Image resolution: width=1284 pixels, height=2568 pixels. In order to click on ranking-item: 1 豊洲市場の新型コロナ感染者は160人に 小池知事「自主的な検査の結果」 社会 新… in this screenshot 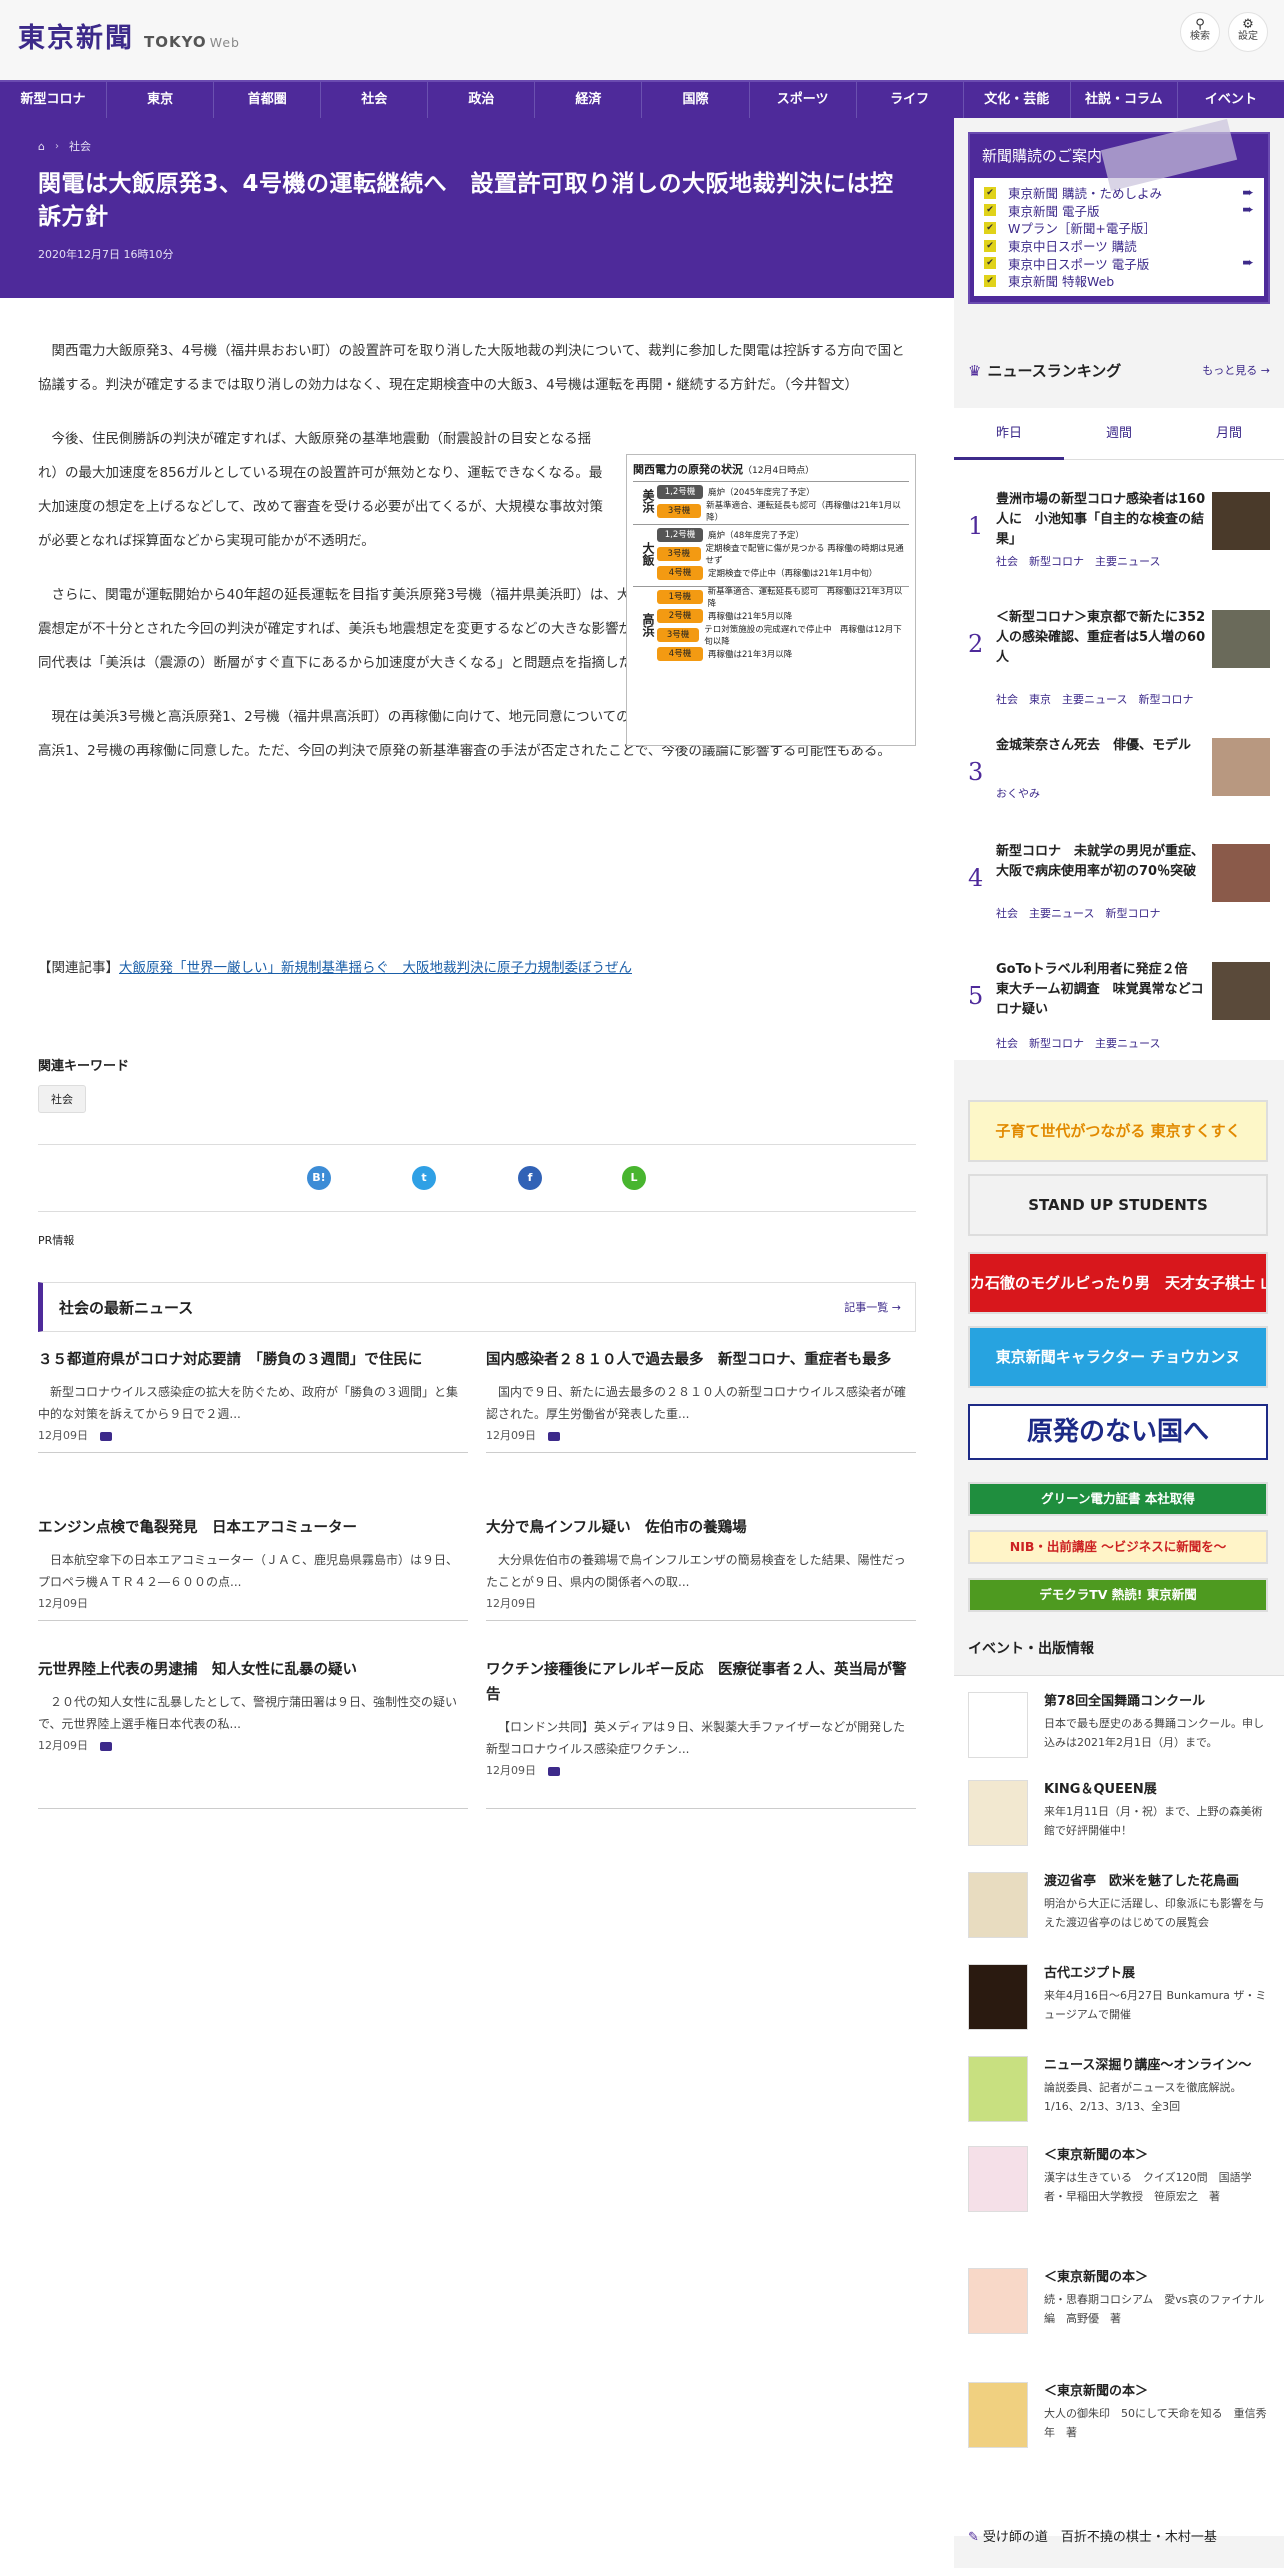, I will do `click(1119, 540)`.